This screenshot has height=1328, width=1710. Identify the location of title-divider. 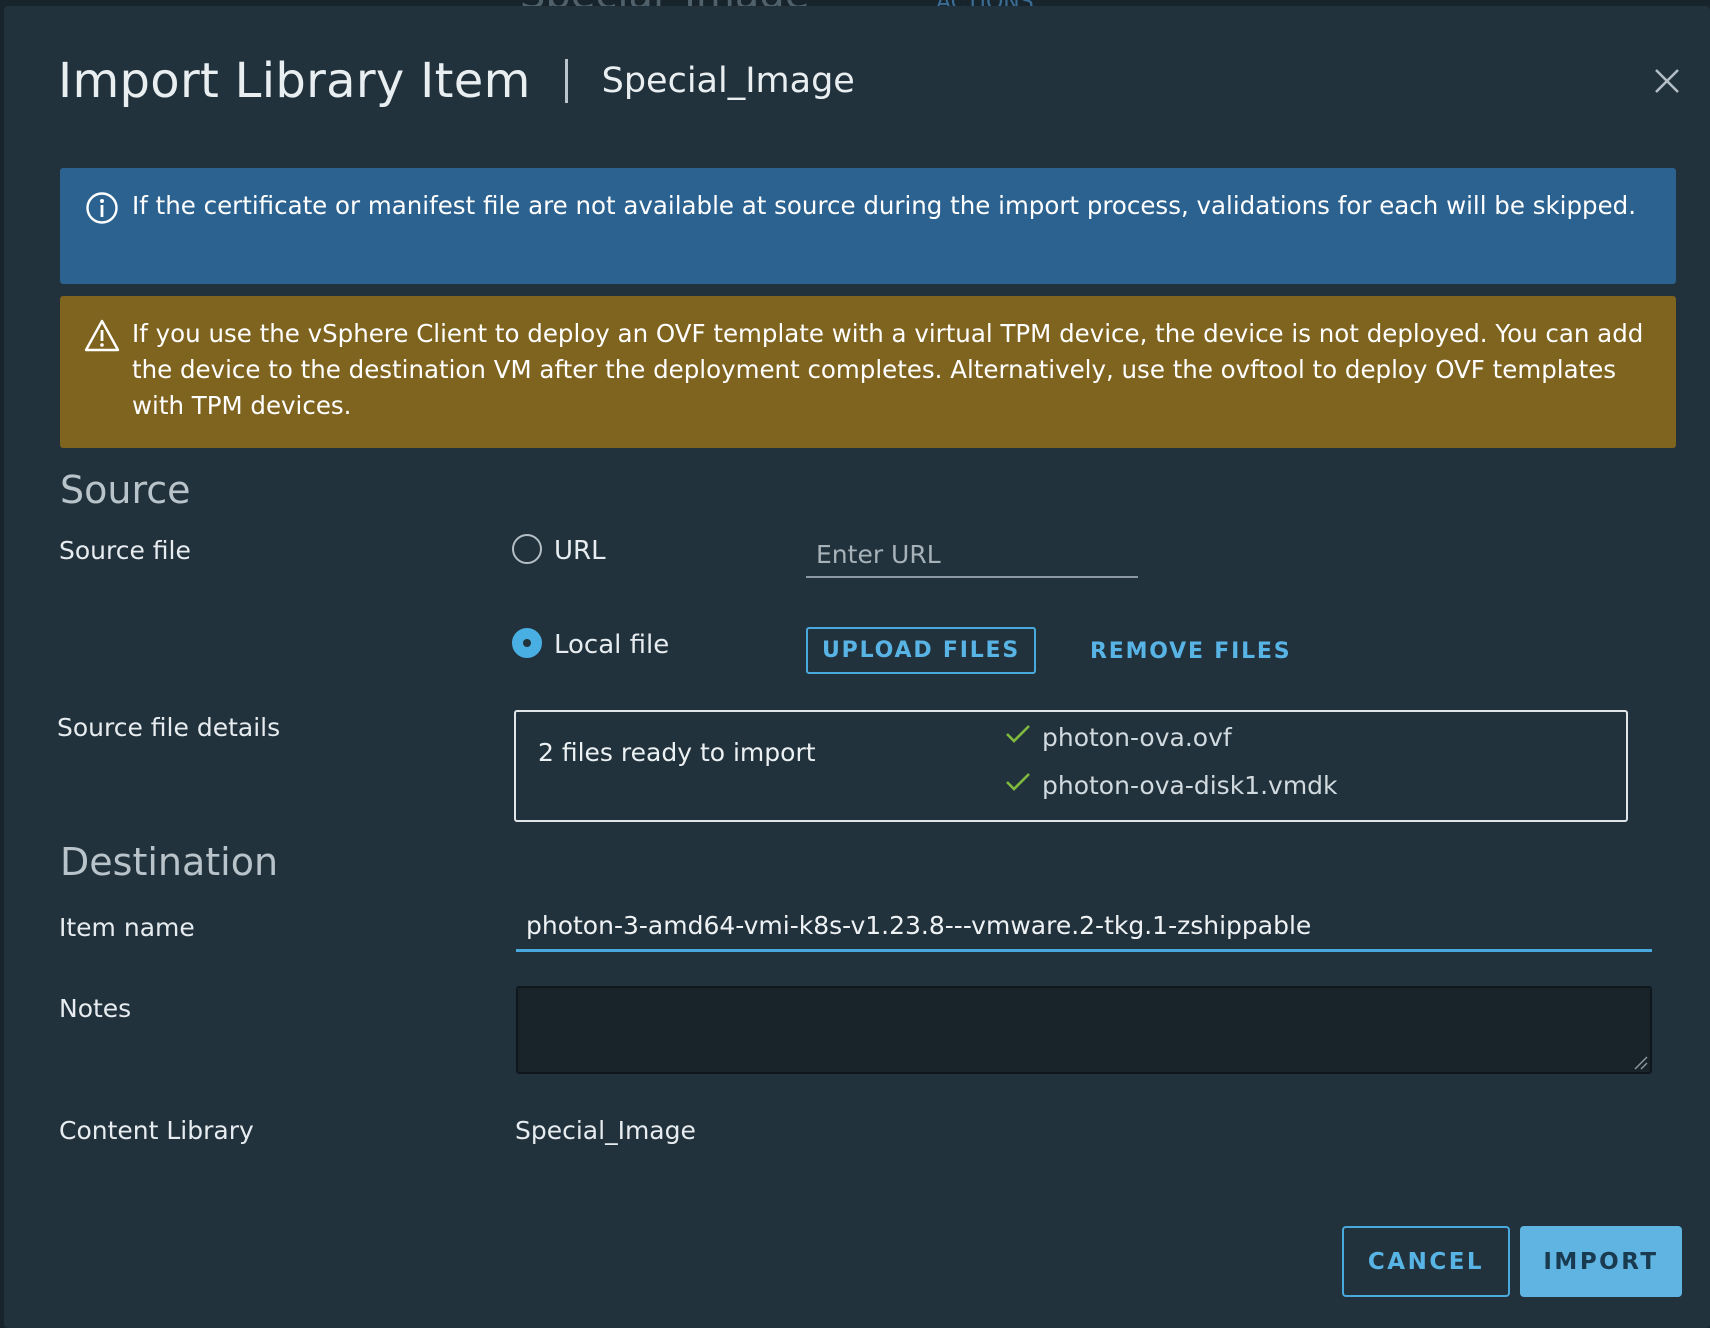
(566, 81).